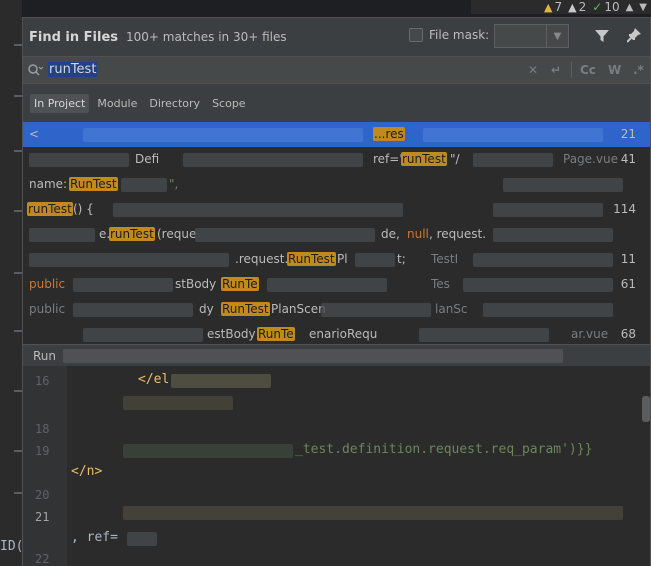  What do you see at coordinates (531, 36) in the screenshot?
I see `file-mask-combo: ▼` at bounding box center [531, 36].